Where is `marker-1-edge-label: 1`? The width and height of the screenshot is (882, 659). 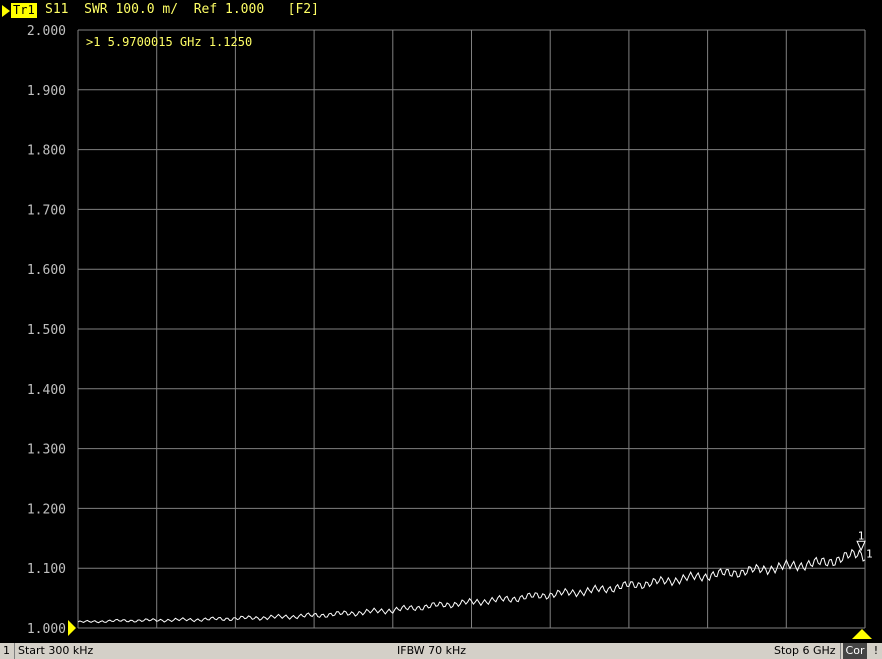 marker-1-edge-label: 1 is located at coordinates (869, 553).